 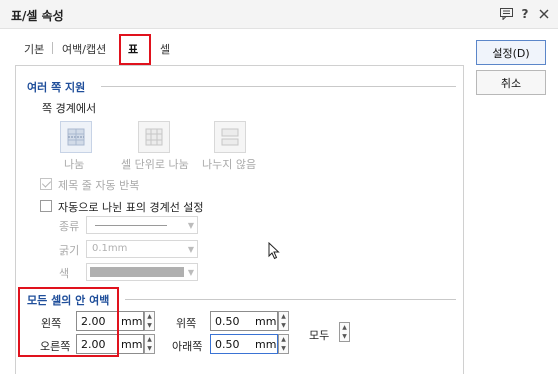 I want to click on bottom-margin-spin-arrows: ▲ ▼, so click(x=283, y=344).